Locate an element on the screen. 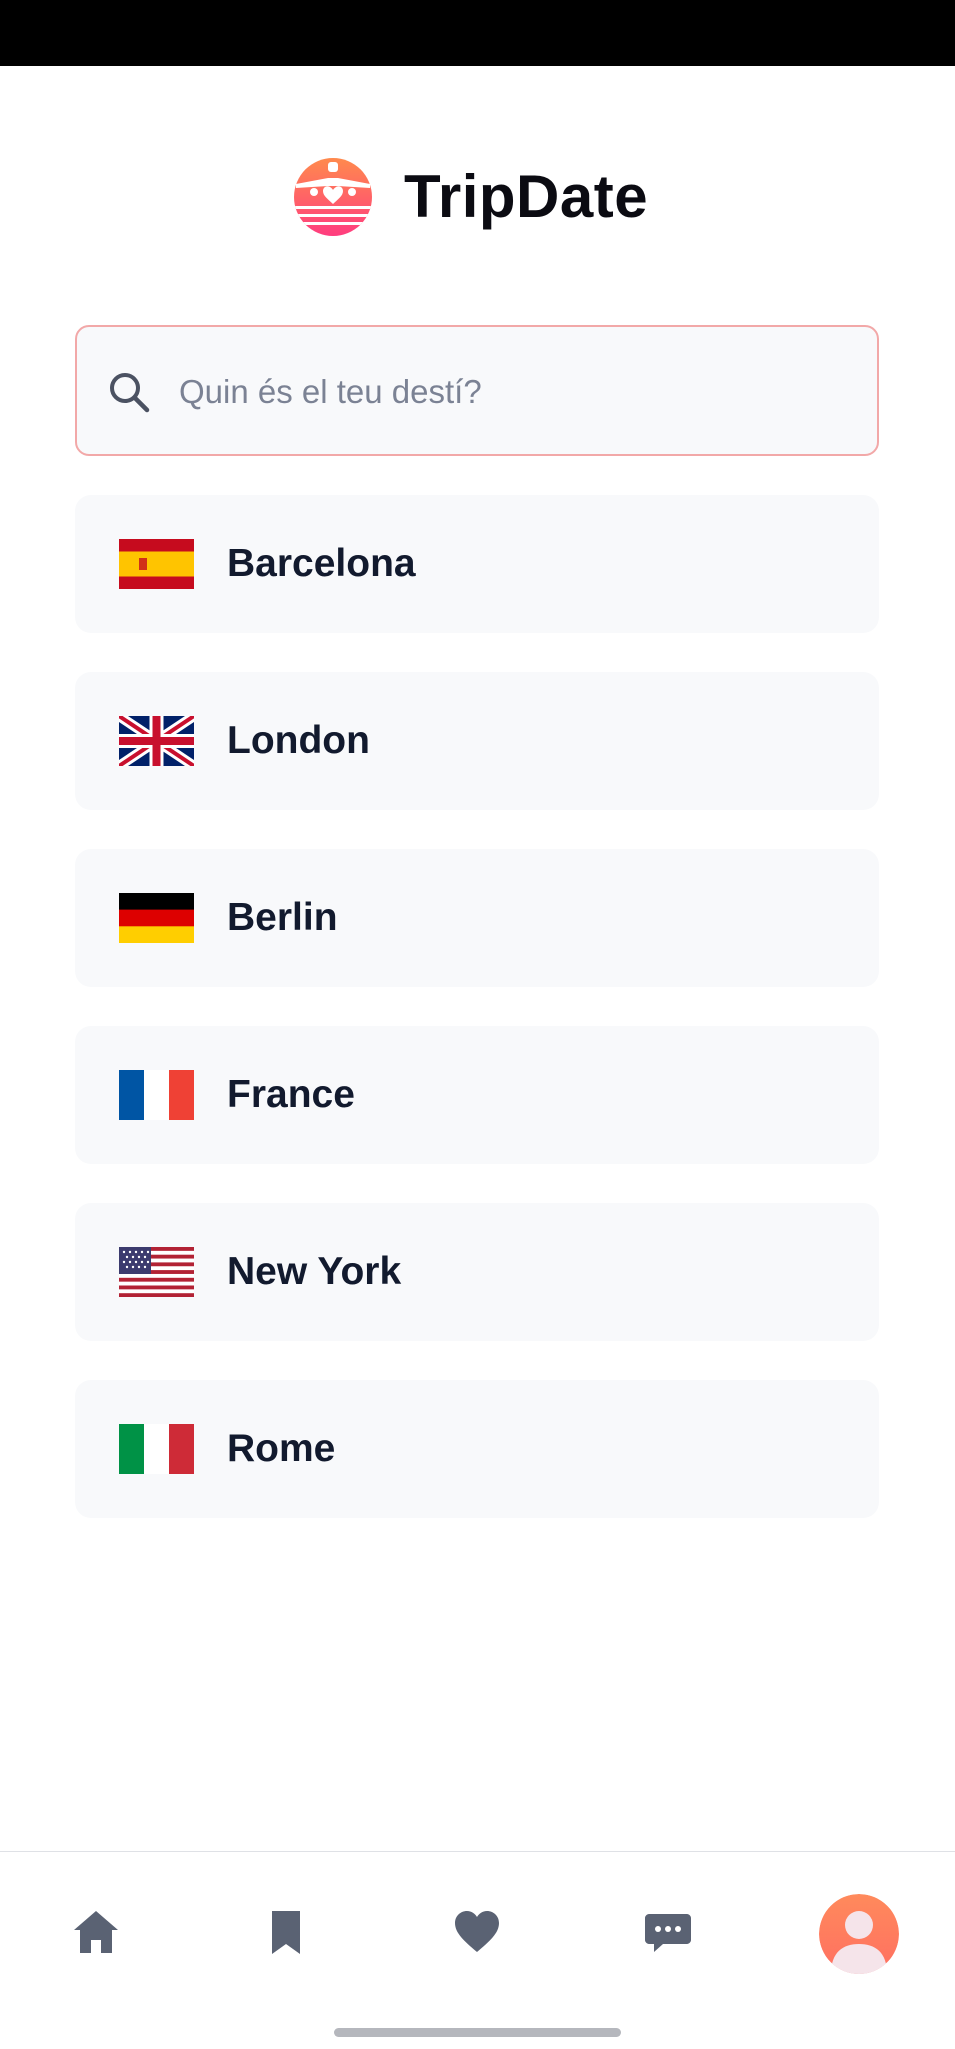 This screenshot has height=2049, width=955. destination-name: London is located at coordinates (298, 740).